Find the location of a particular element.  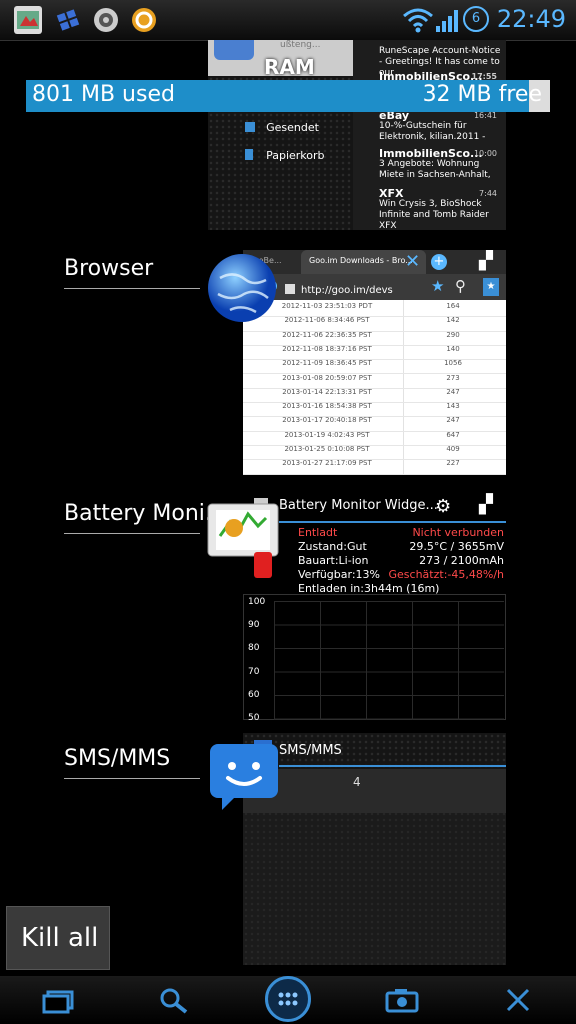

battery-available: Verfügbar:13% is located at coordinates (339, 574).